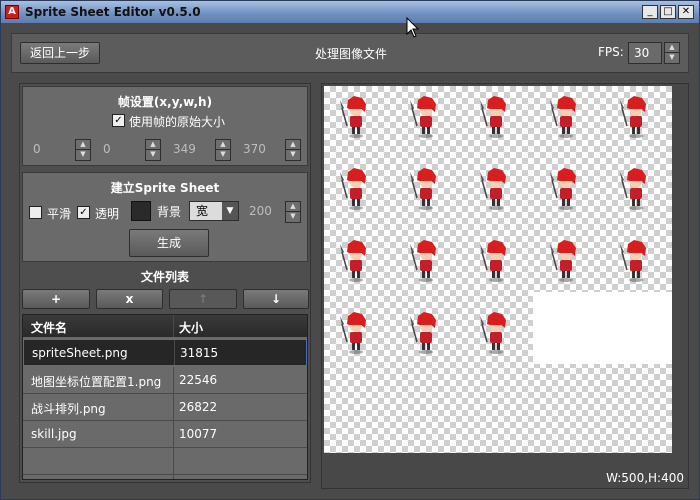  Describe the element at coordinates (276, 299) in the screenshot. I see `move-down-button: ↓` at that location.